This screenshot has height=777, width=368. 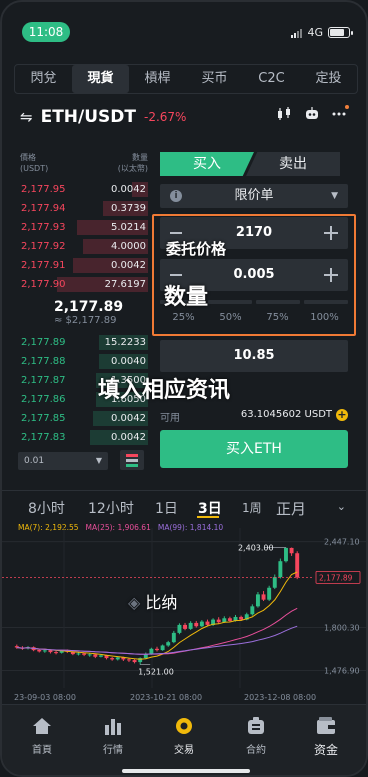 I want to click on row-qty: 0.3739, so click(x=128, y=208).